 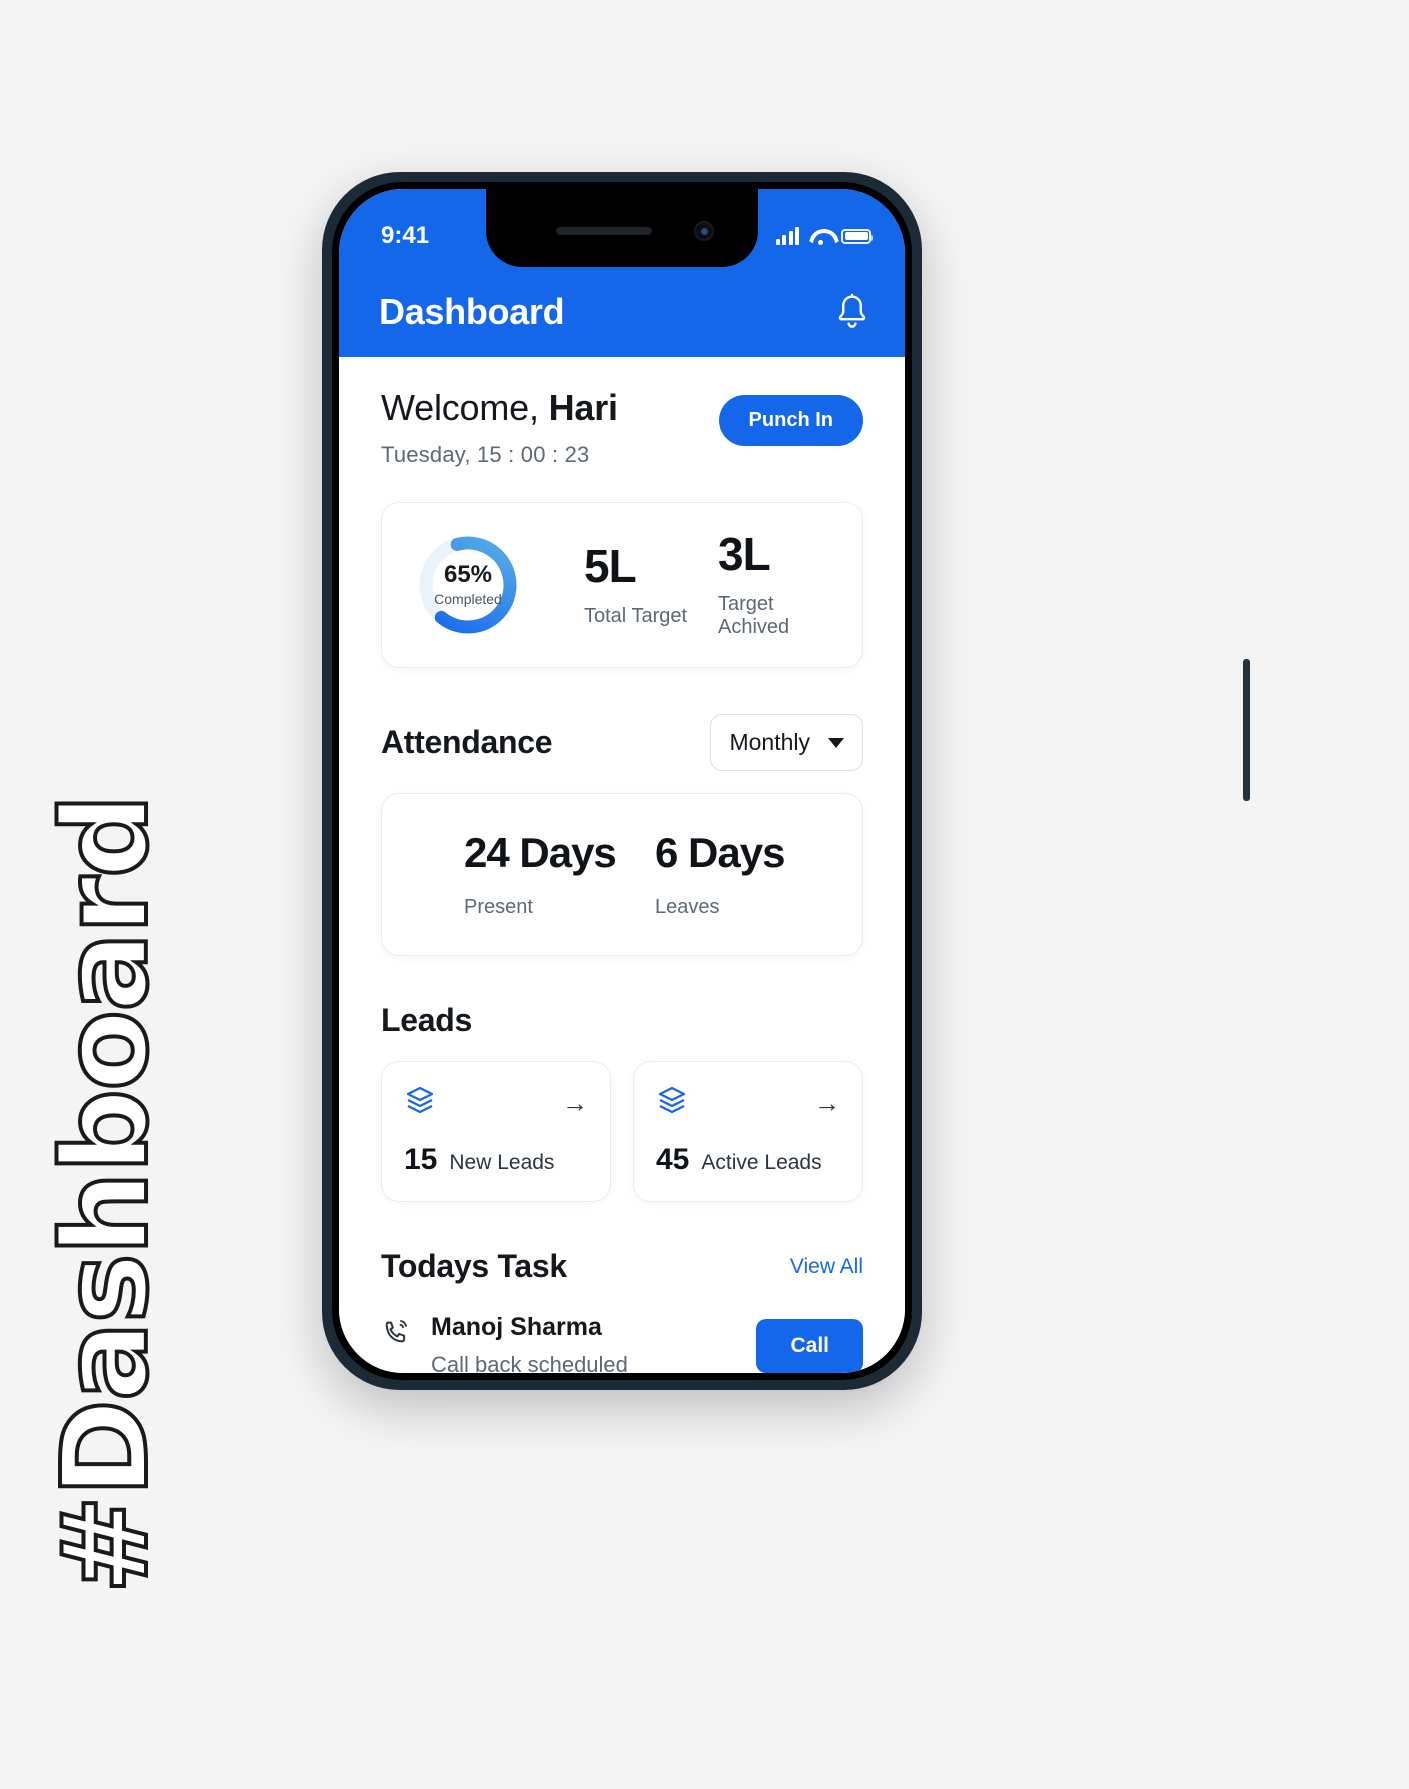 I want to click on phone-notch, so click(x=622, y=228).